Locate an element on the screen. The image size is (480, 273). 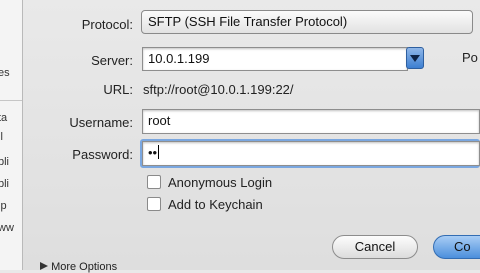
anonymous-login-checkbox: Anonymous Login is located at coordinates (209, 182).